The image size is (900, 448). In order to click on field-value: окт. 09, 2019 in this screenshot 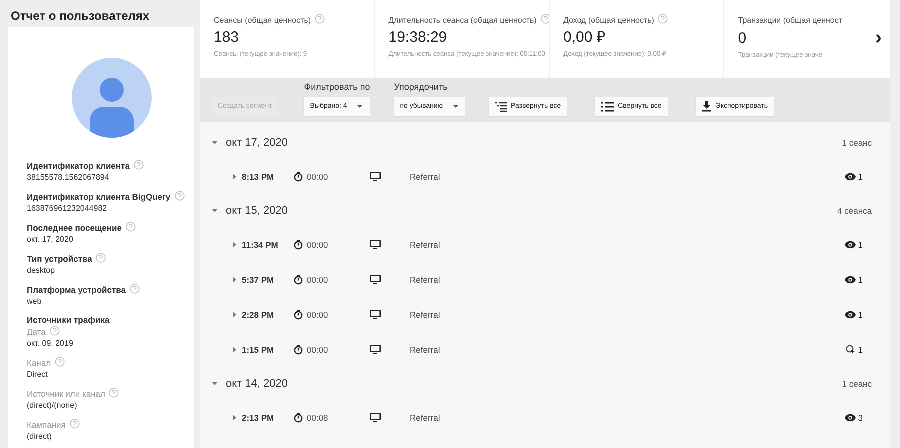, I will do `click(50, 343)`.